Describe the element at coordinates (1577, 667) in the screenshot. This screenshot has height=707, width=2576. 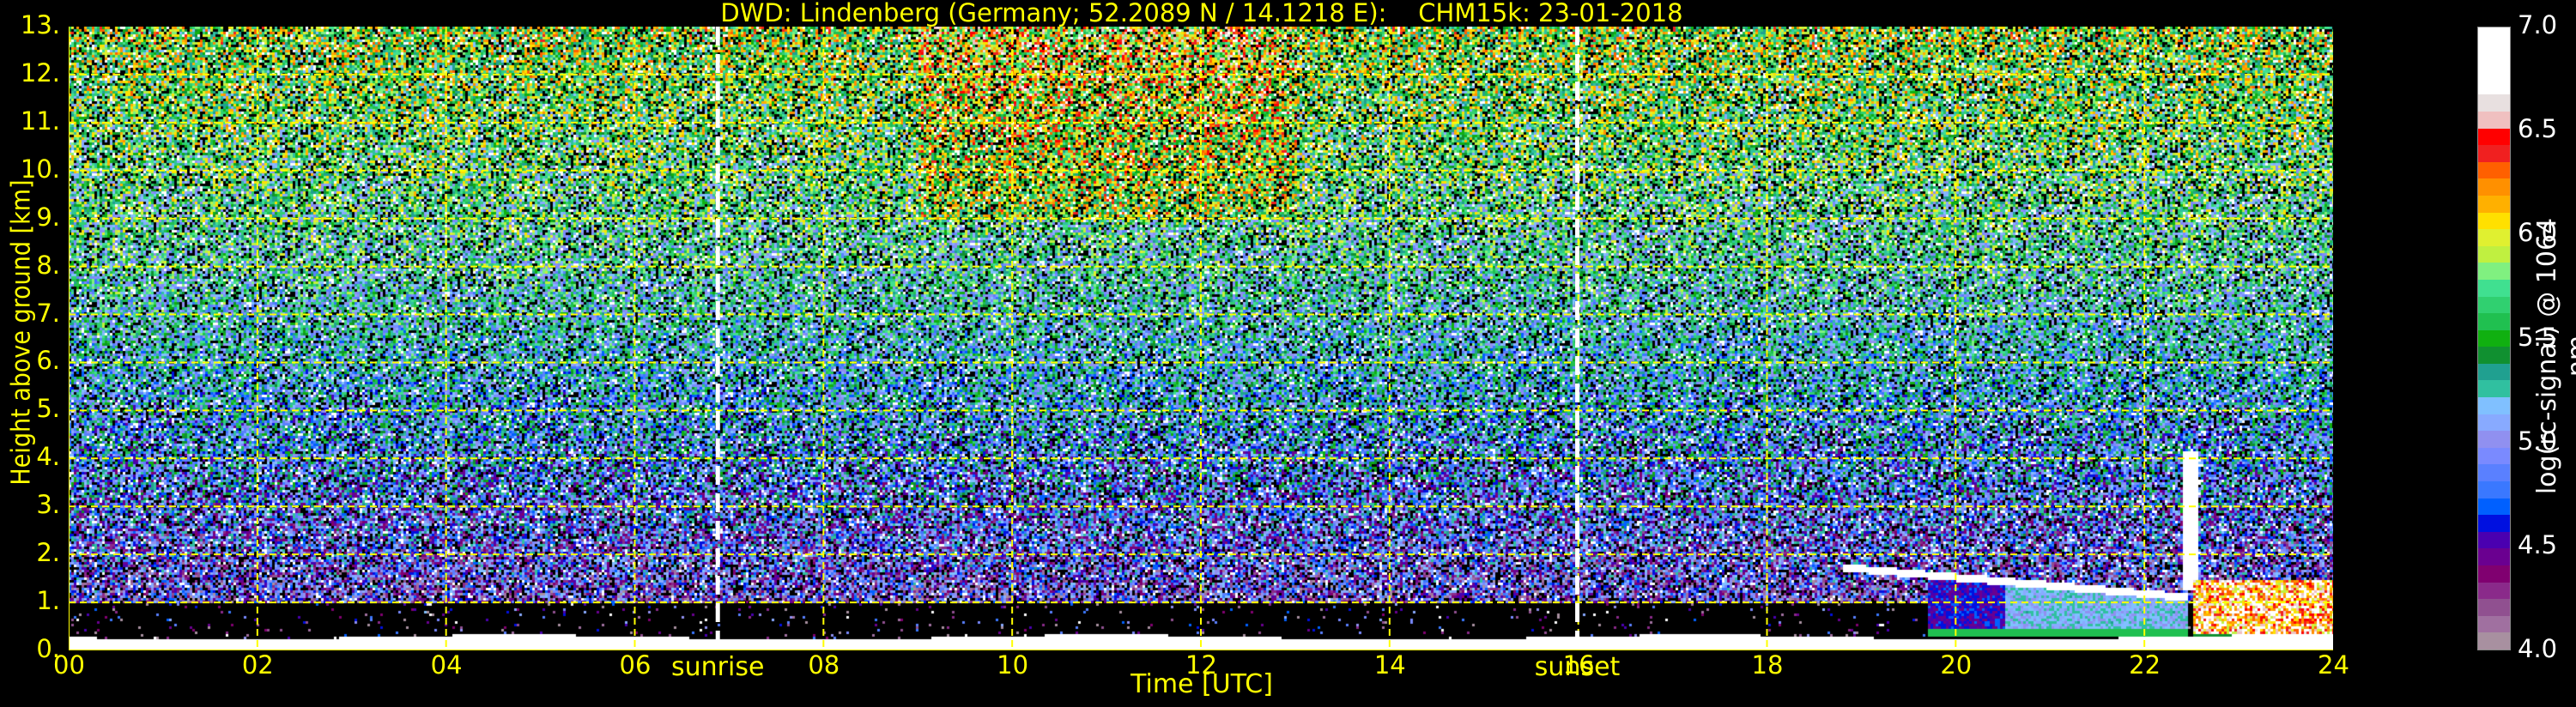
I see `sunset-label: sunset` at that location.